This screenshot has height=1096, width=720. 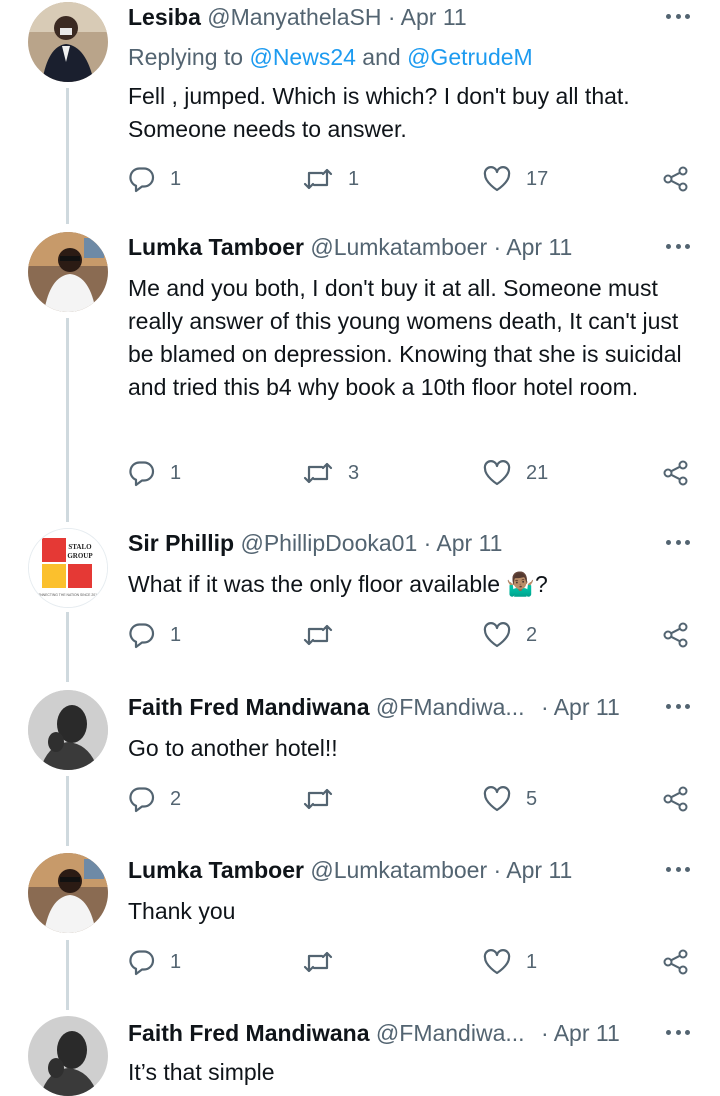 I want to click on tweet-actions: 1 1, so click(x=413, y=962).